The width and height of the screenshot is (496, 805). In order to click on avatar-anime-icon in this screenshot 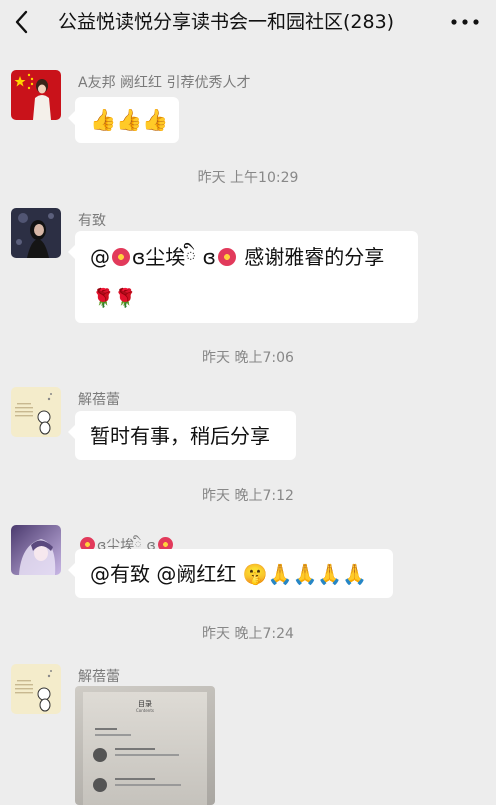, I will do `click(36, 550)`.